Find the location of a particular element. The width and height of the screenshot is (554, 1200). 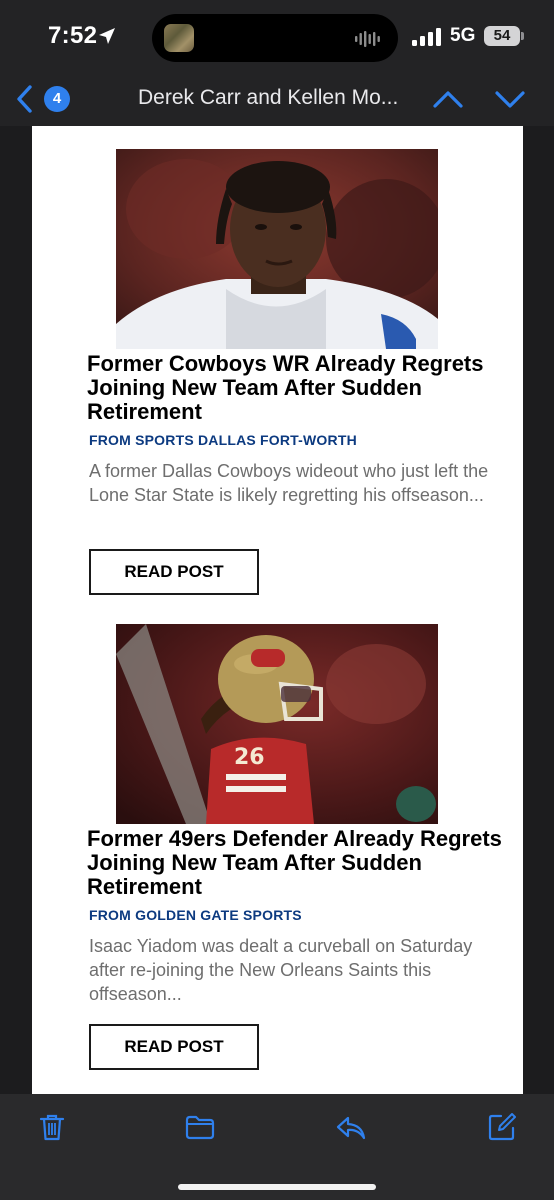

network-type: 5G is located at coordinates (463, 35).